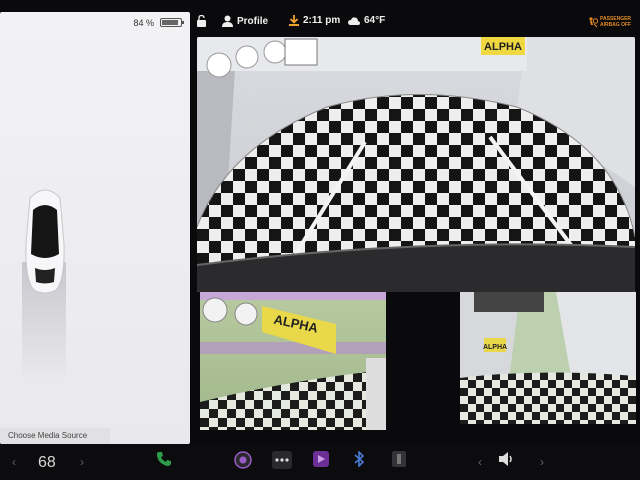 This screenshot has width=640, height=480. I want to click on airbag-status: PASSENGER AIRBAG OFF, so click(616, 22).